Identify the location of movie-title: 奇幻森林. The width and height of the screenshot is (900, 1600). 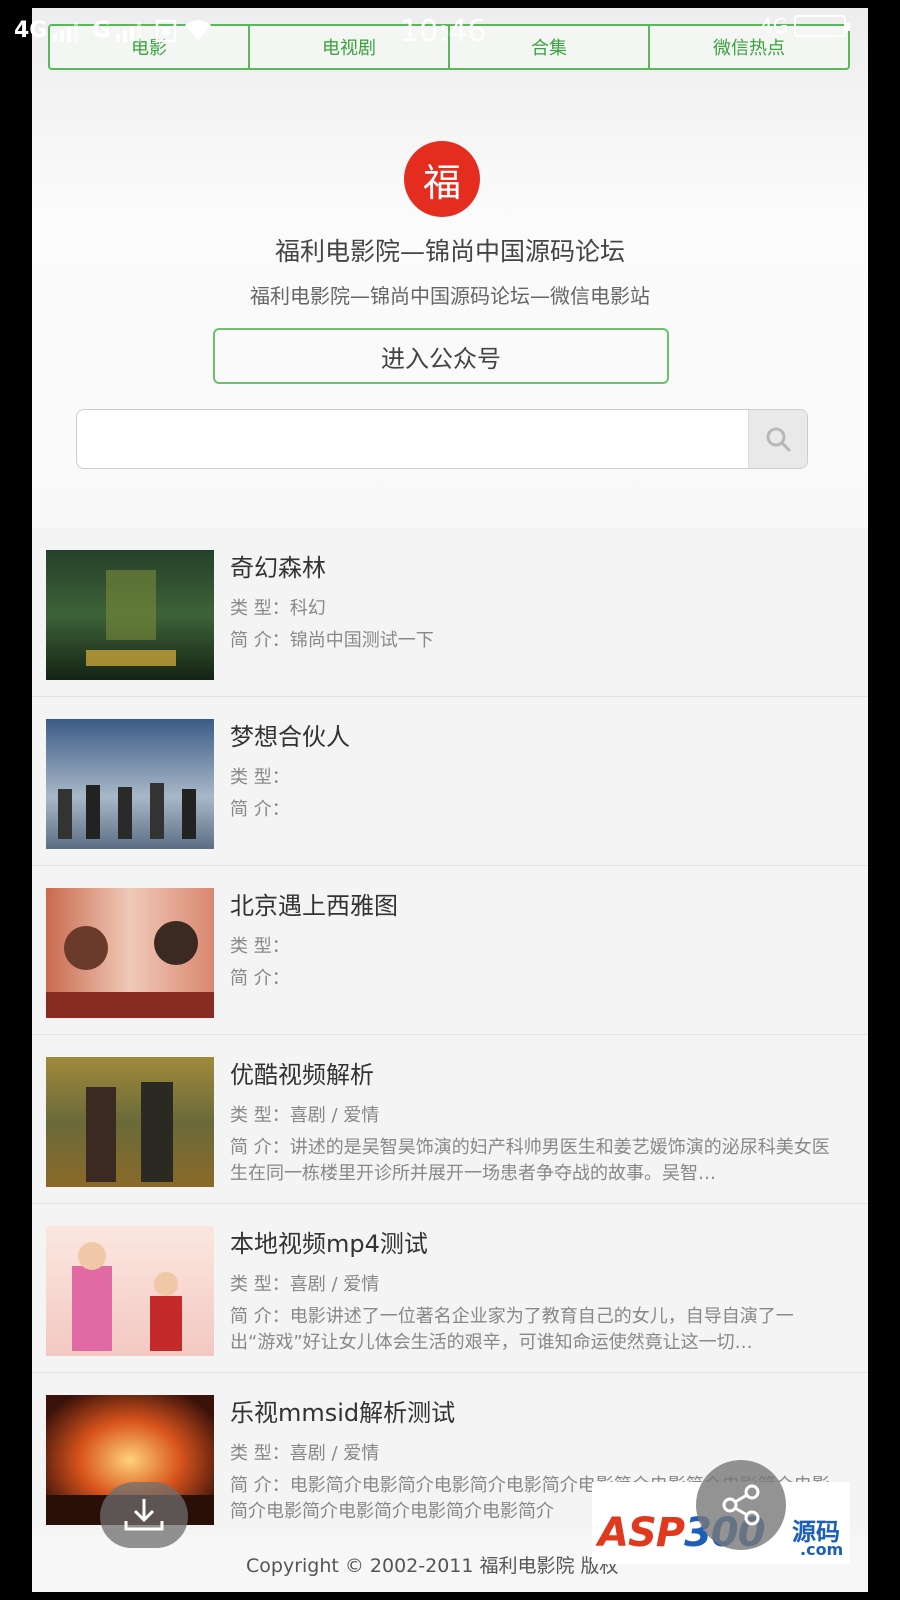
(278, 568).